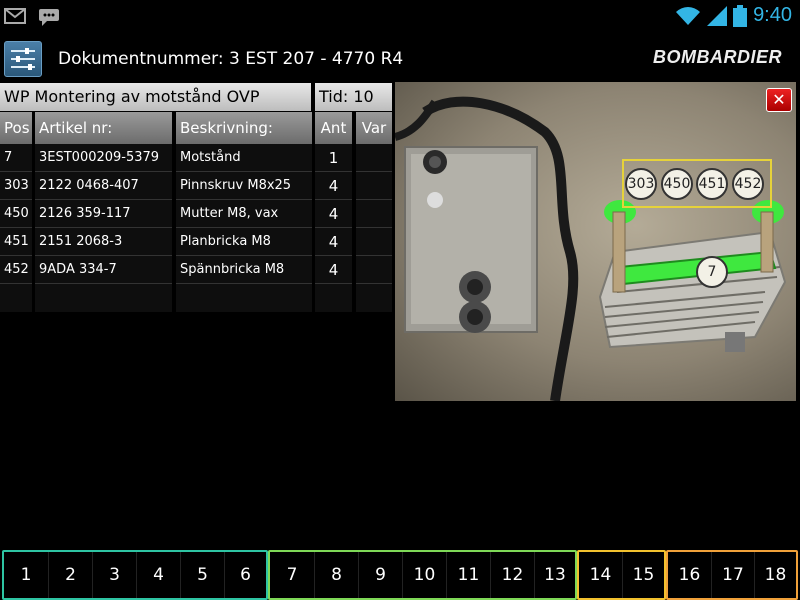 Image resolution: width=800 pixels, height=600 pixels. I want to click on close-x-icon: ✕, so click(779, 99).